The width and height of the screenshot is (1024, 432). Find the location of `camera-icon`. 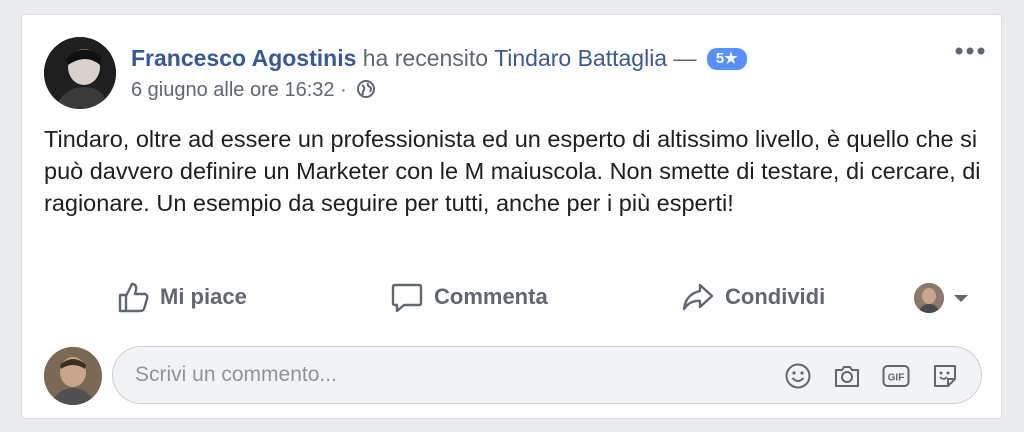

camera-icon is located at coordinates (847, 376).